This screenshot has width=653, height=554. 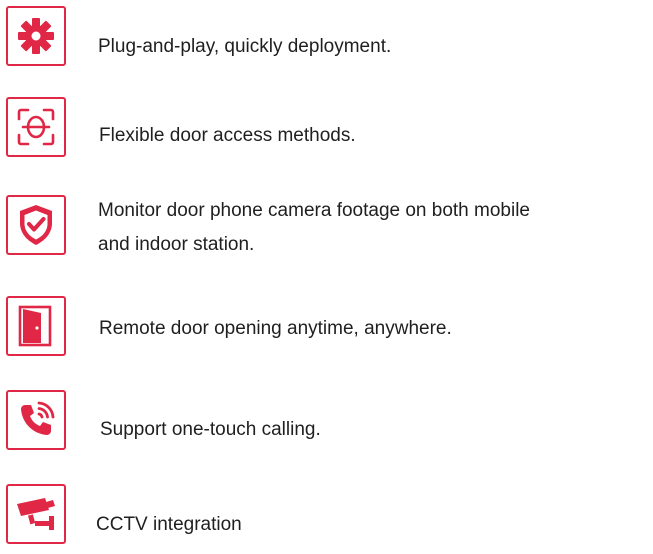 What do you see at coordinates (210, 429) in the screenshot?
I see `feature-text: Support one-touch calling.` at bounding box center [210, 429].